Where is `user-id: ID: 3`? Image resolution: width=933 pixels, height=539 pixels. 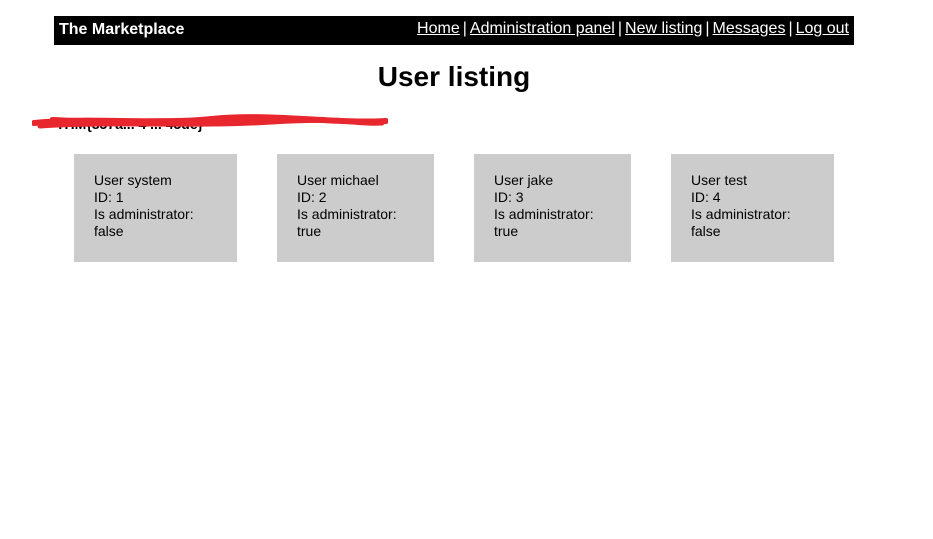 user-id: ID: 3 is located at coordinates (509, 197).